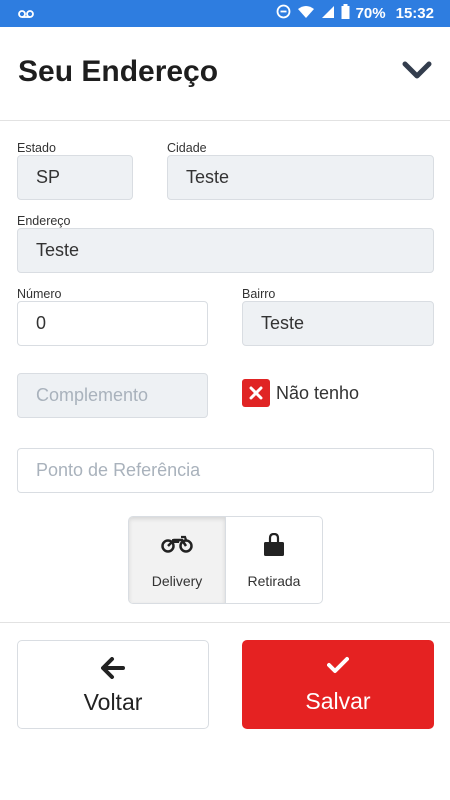 The width and height of the screenshot is (450, 800). I want to click on bairro-label: Bairro, so click(259, 294).